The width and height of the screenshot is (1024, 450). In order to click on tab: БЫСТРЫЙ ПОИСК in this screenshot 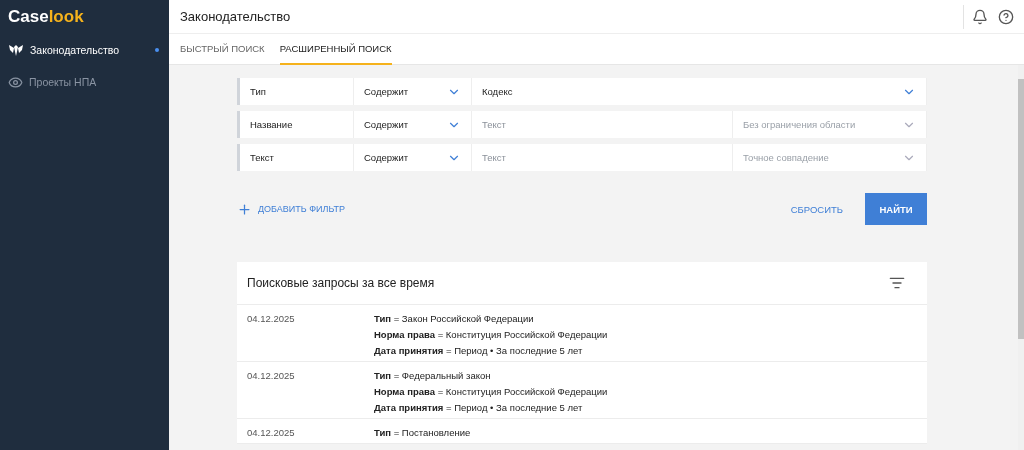, I will do `click(222, 49)`.